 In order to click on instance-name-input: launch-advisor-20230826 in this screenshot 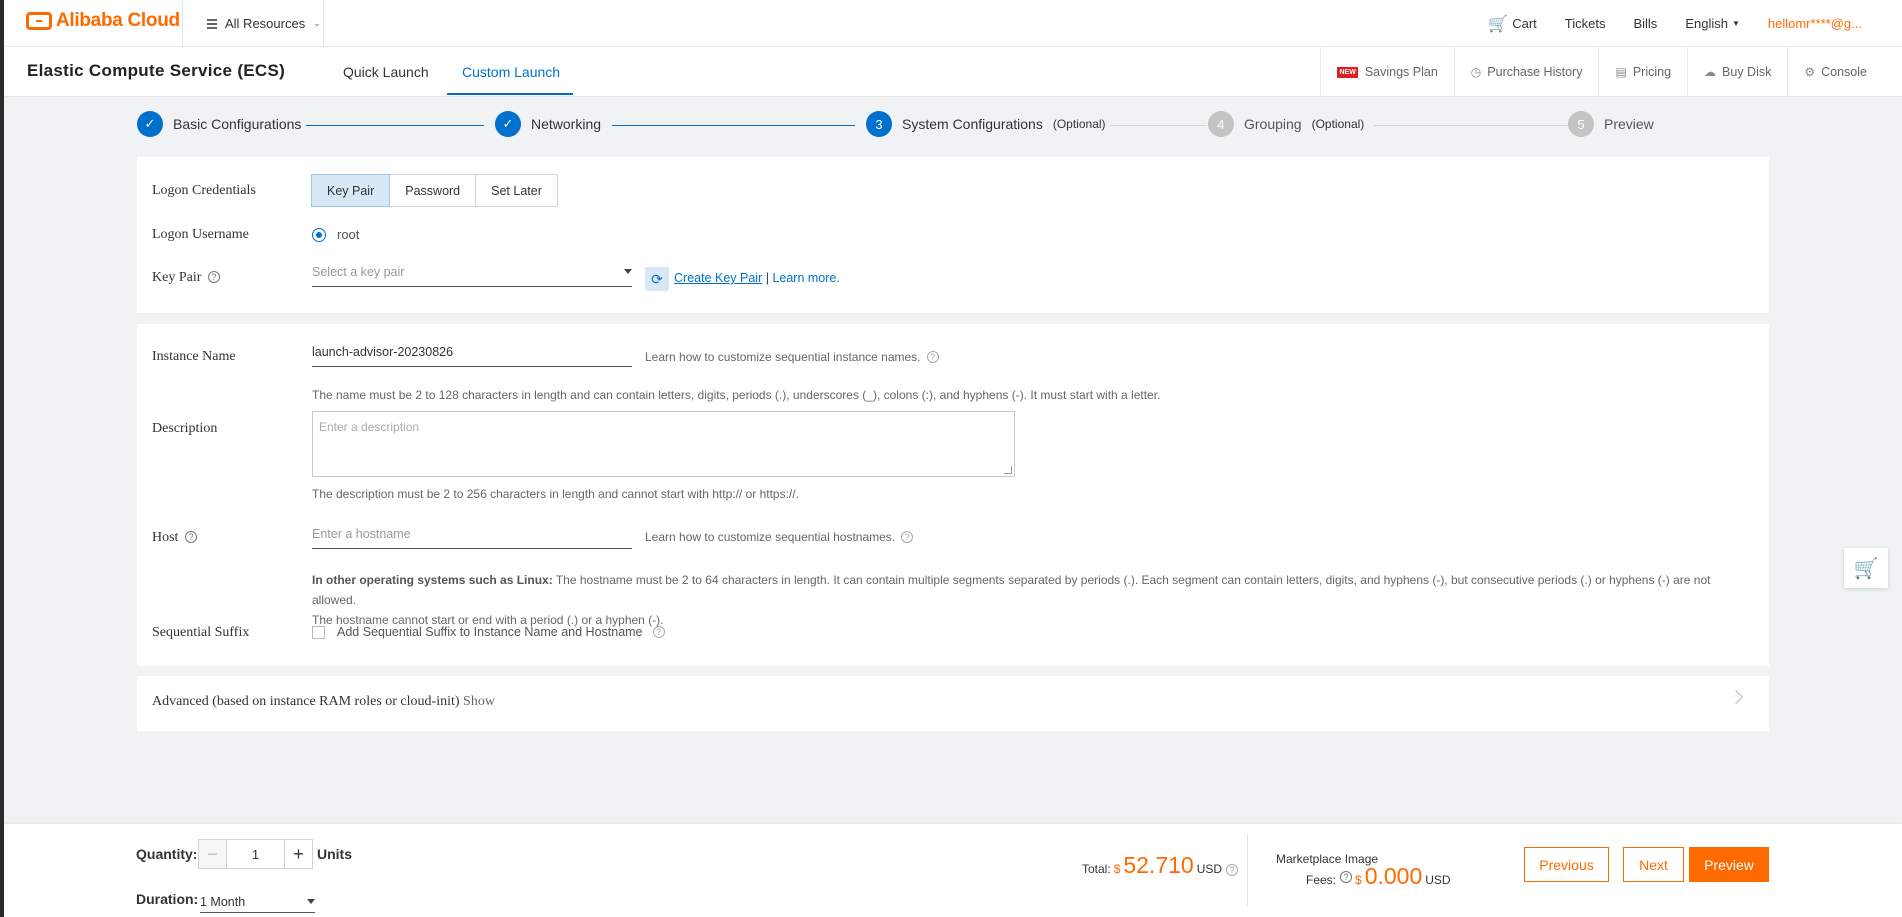, I will do `click(472, 353)`.